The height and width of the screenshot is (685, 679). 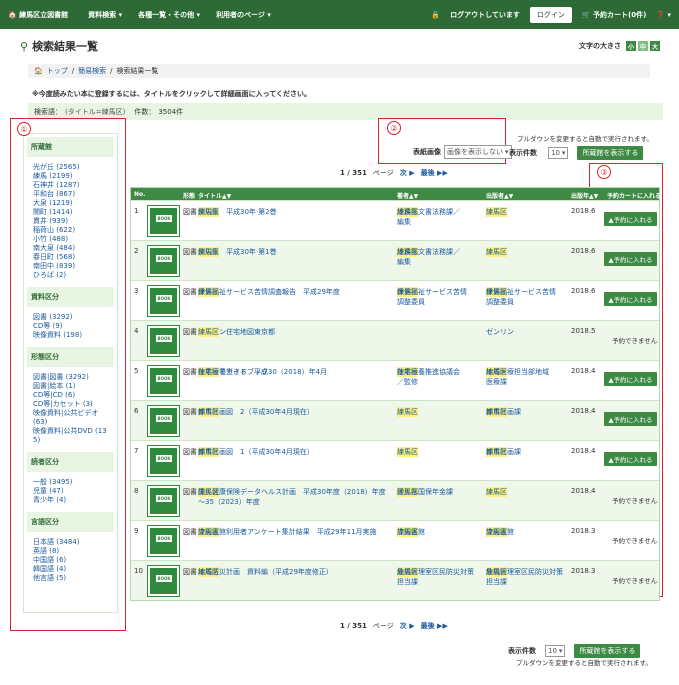 I want to click on font-size-label: 文字の大きさ, so click(x=600, y=46).